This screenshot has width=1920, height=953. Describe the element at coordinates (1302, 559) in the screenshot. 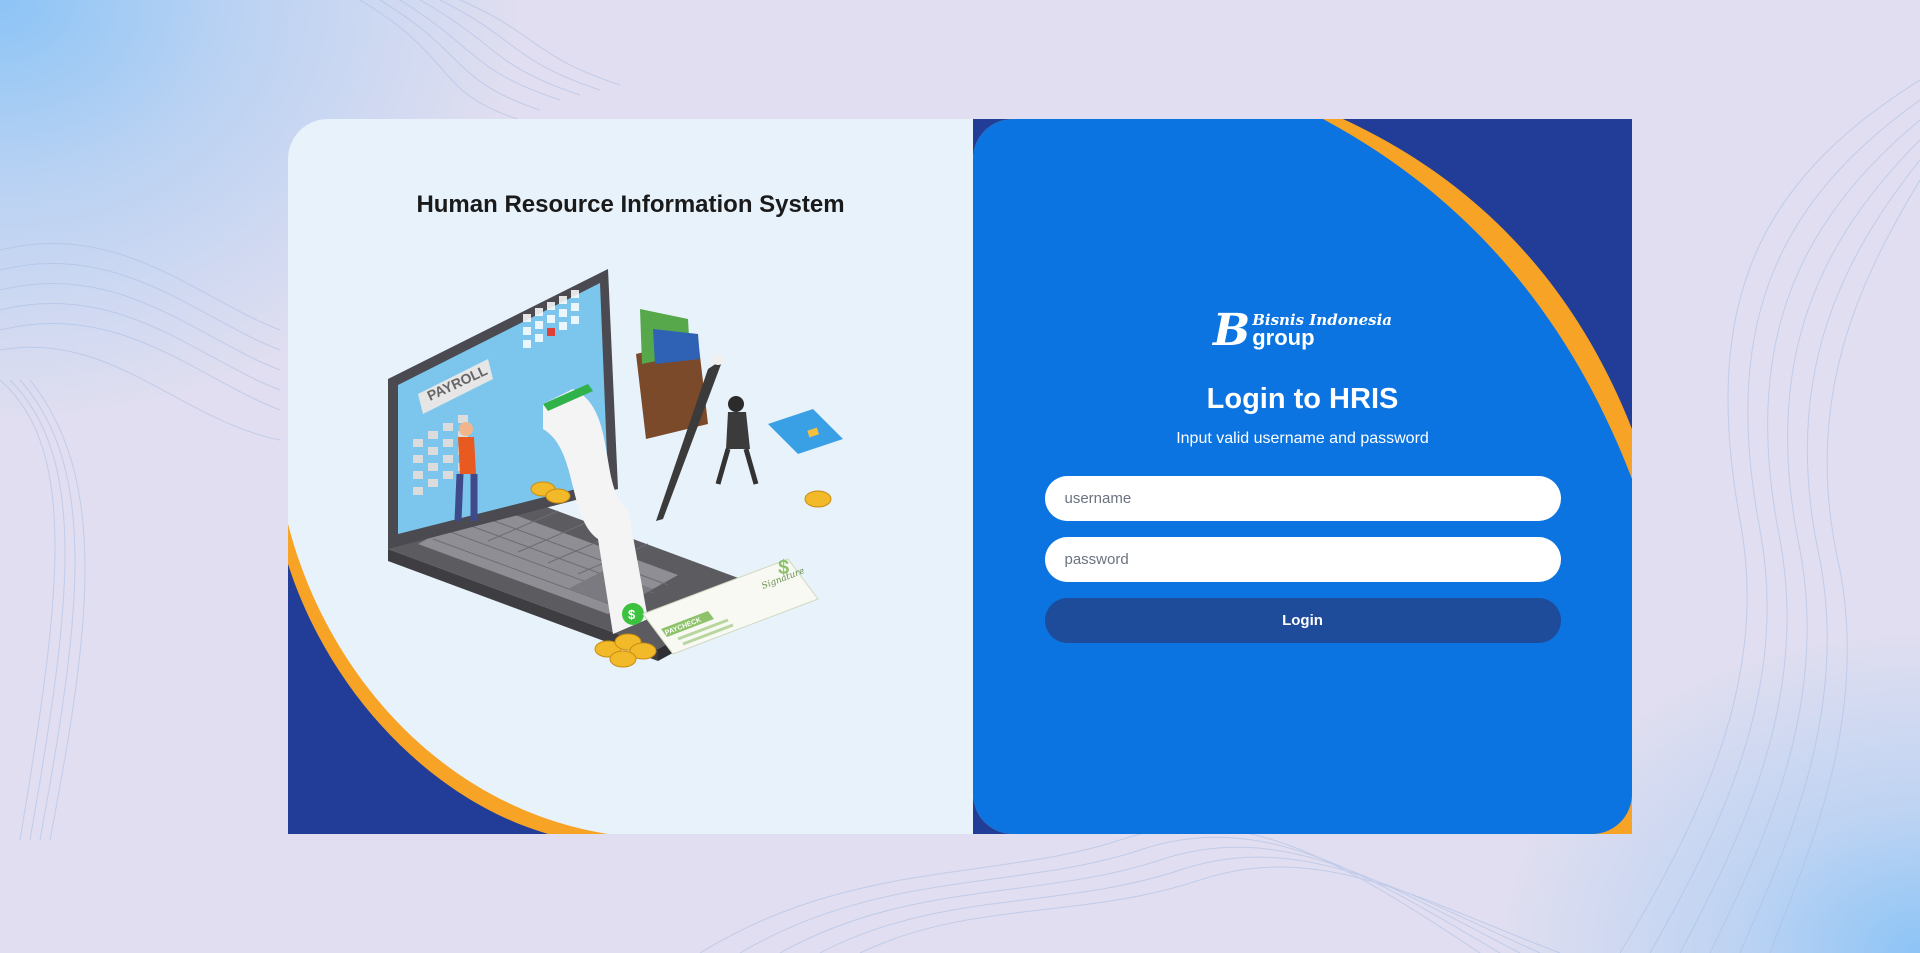

I see `password-input` at that location.